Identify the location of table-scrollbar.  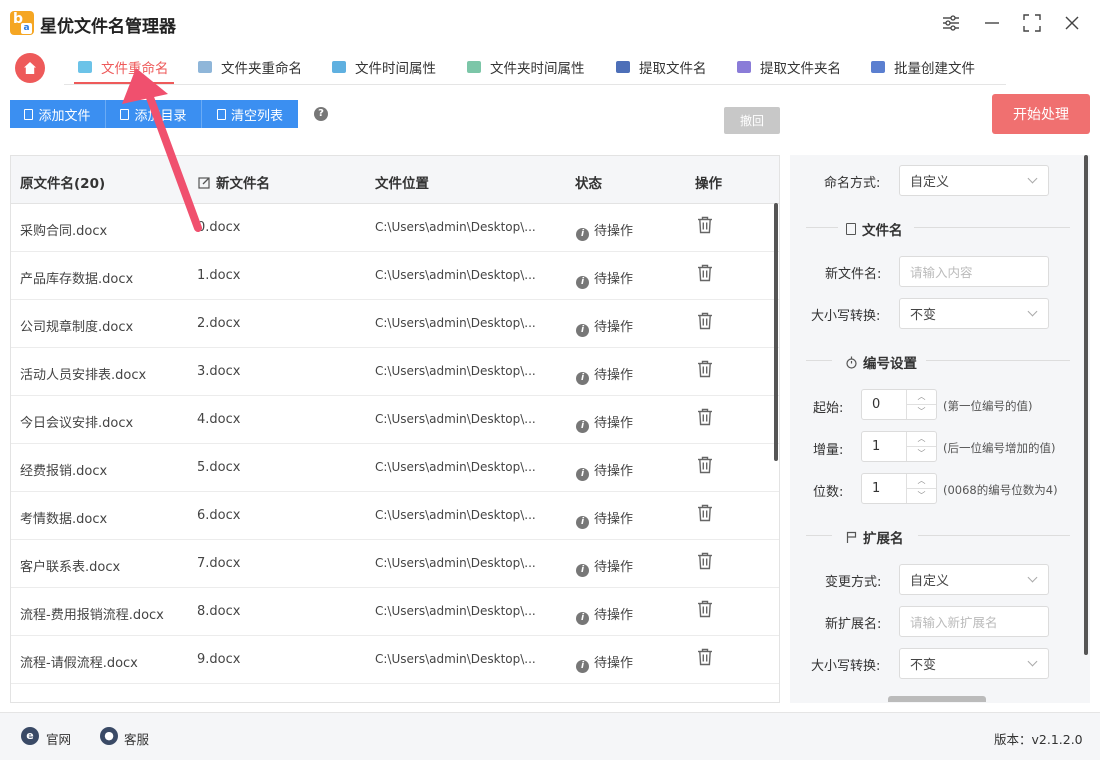
(776, 332).